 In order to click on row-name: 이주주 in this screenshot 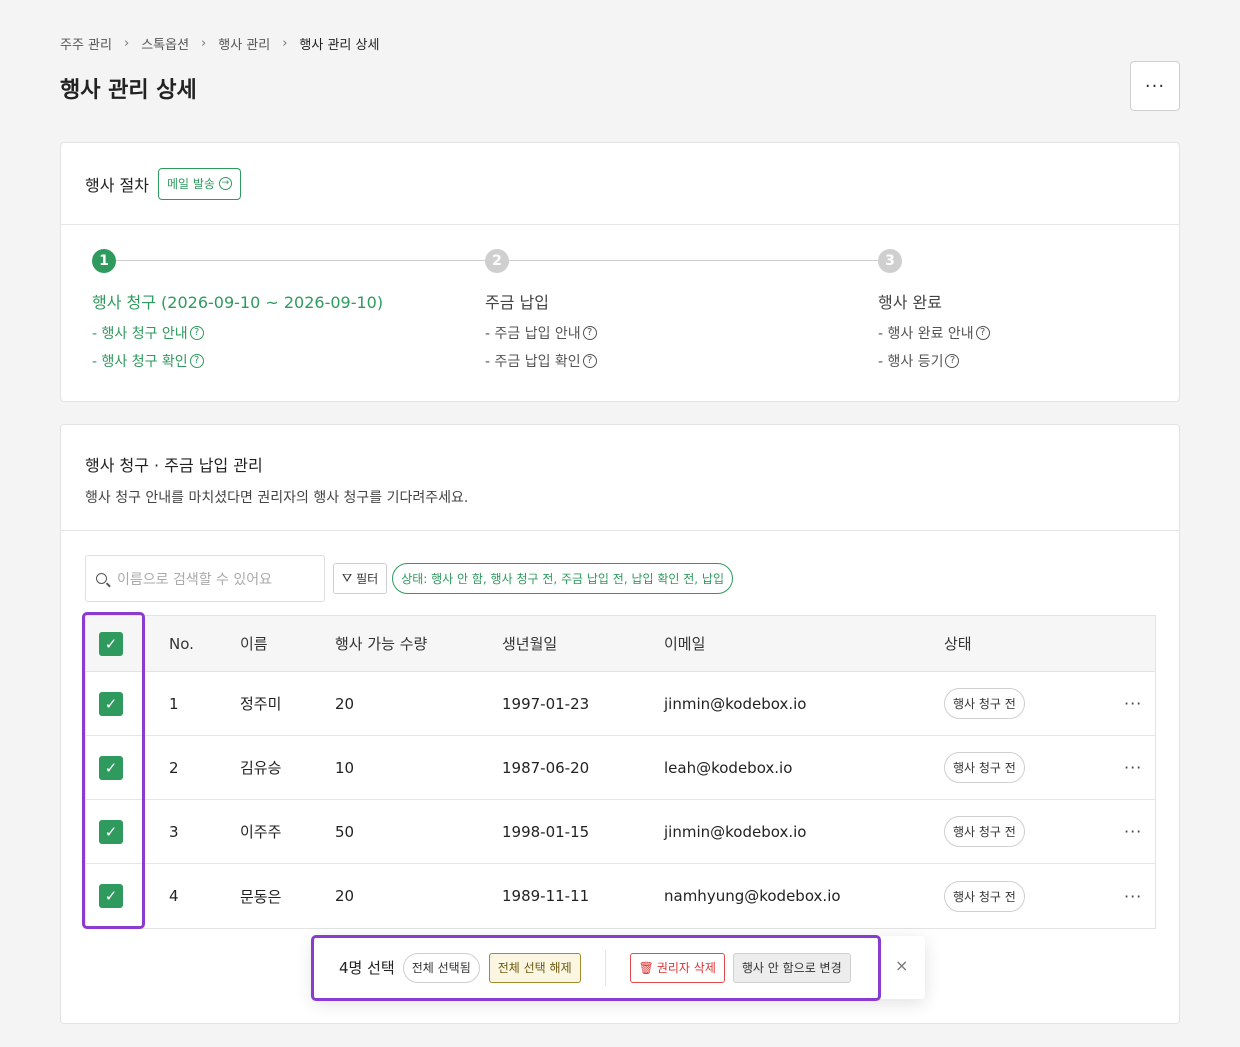, I will do `click(261, 832)`.